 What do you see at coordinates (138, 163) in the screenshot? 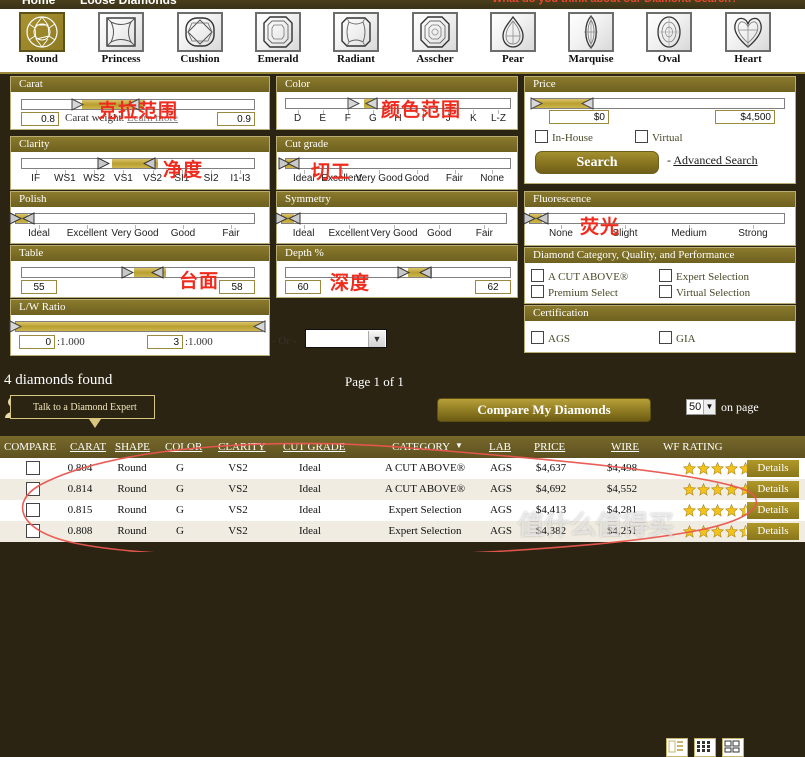
I see `clarity-slider-track` at bounding box center [138, 163].